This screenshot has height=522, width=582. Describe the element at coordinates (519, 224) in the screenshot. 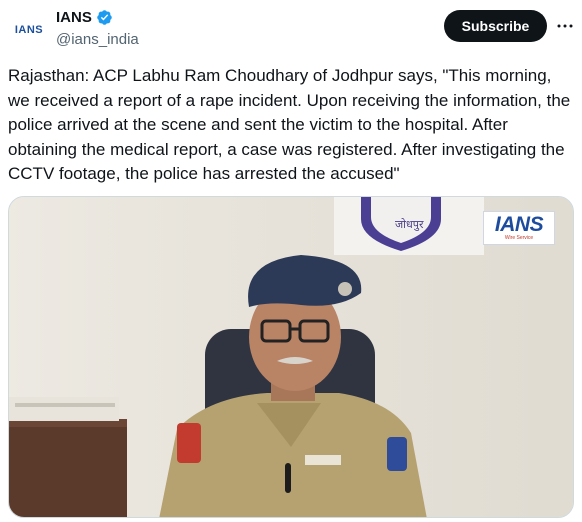

I see `watermark-text: IANS` at that location.